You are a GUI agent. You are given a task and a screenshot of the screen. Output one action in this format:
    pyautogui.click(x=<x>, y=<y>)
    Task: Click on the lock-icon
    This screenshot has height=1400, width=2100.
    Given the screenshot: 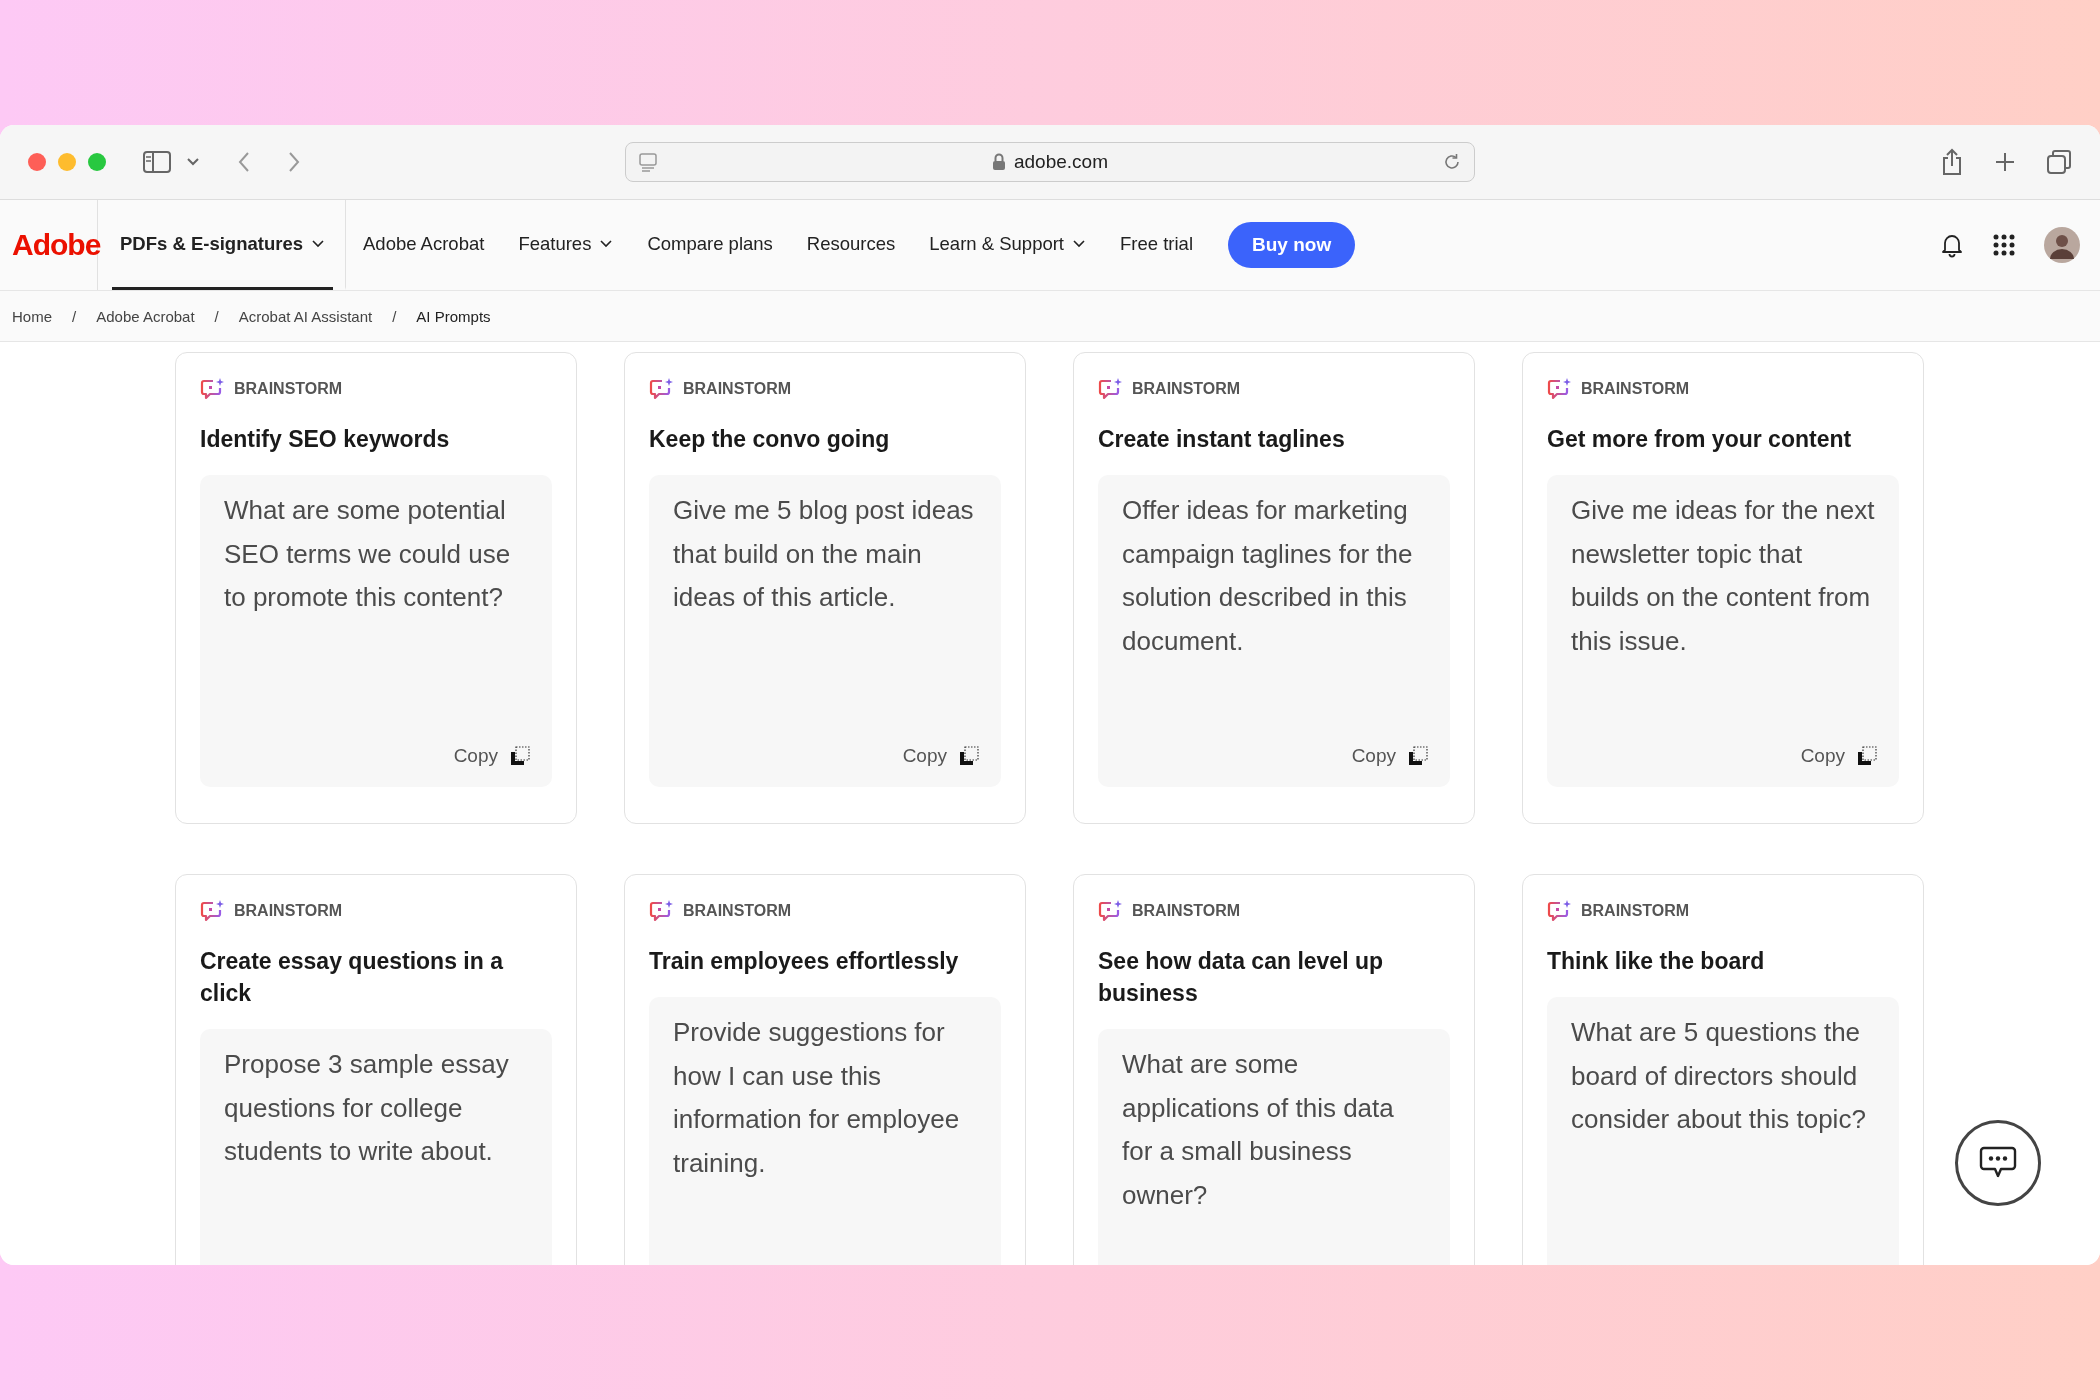 What is the action you would take?
    pyautogui.click(x=999, y=162)
    